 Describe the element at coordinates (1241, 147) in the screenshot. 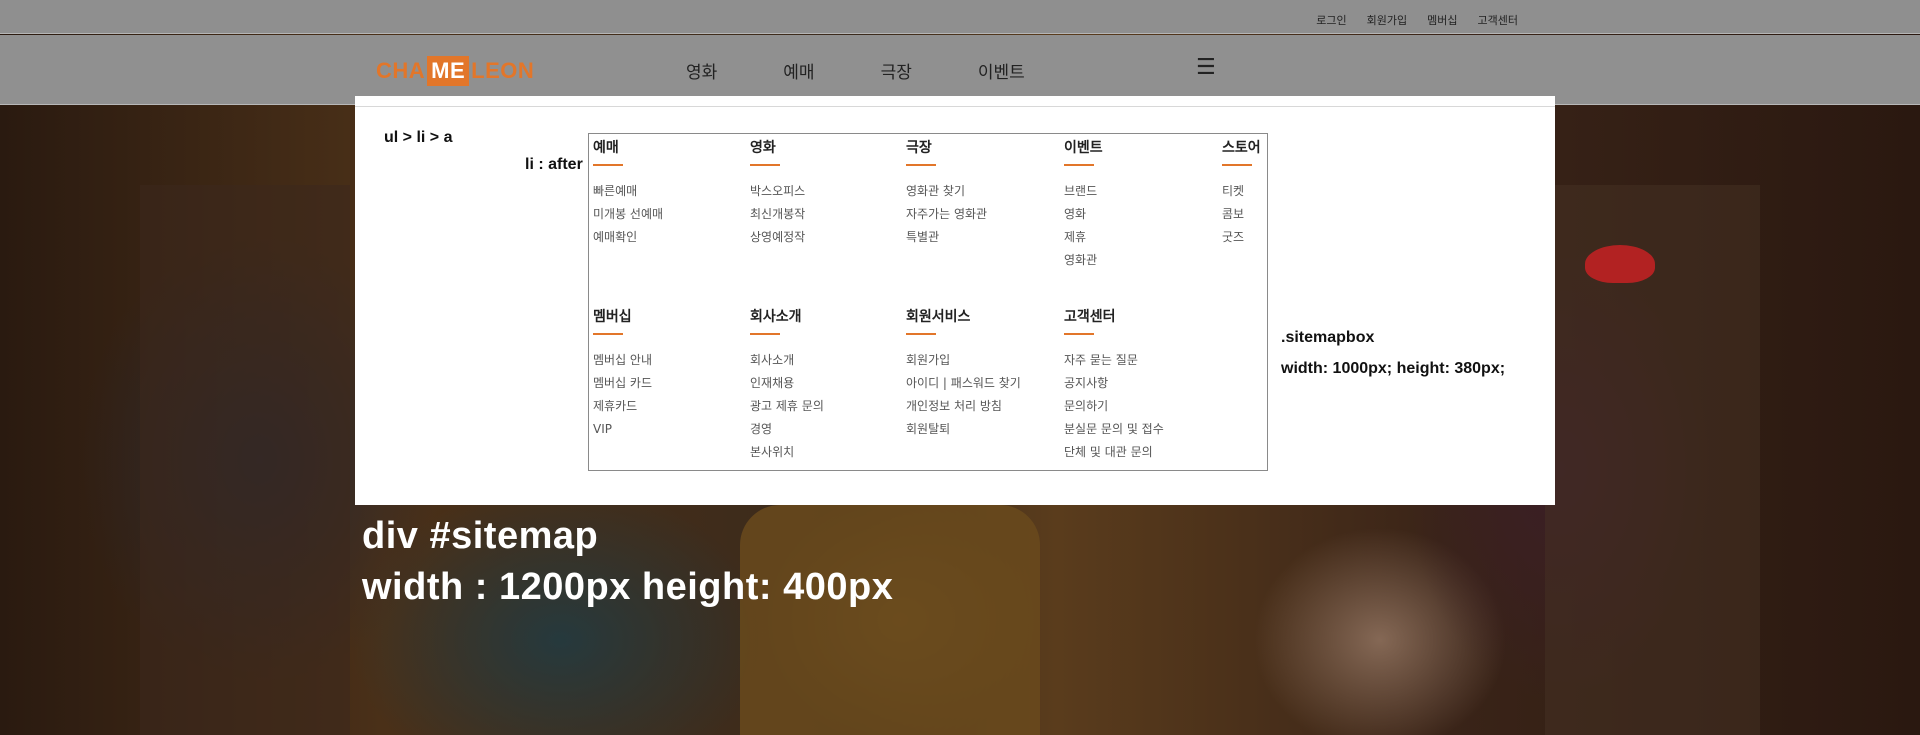

I see `sitemap-heading: 스토어` at that location.